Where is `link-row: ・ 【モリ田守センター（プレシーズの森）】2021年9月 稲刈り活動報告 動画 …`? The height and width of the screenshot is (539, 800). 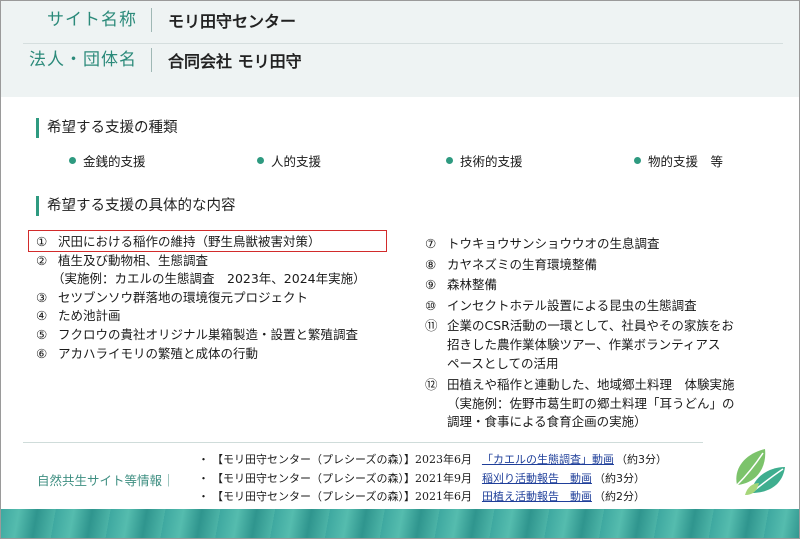 link-row: ・ 【モリ田守センター（プレシーズの森）】2021年9月 稲刈り活動報告 動画 … is located at coordinates (432, 479).